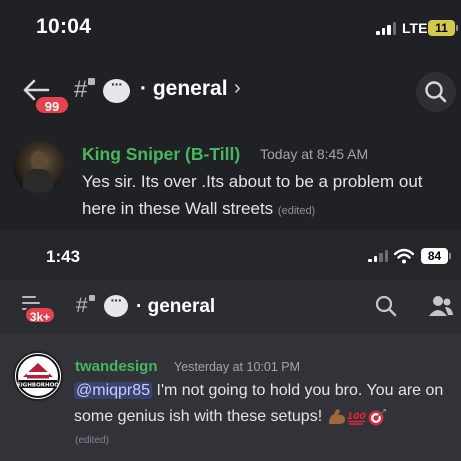 The width and height of the screenshot is (461, 461). I want to click on message-timestamp: Today at 8:45 AM, so click(314, 154).